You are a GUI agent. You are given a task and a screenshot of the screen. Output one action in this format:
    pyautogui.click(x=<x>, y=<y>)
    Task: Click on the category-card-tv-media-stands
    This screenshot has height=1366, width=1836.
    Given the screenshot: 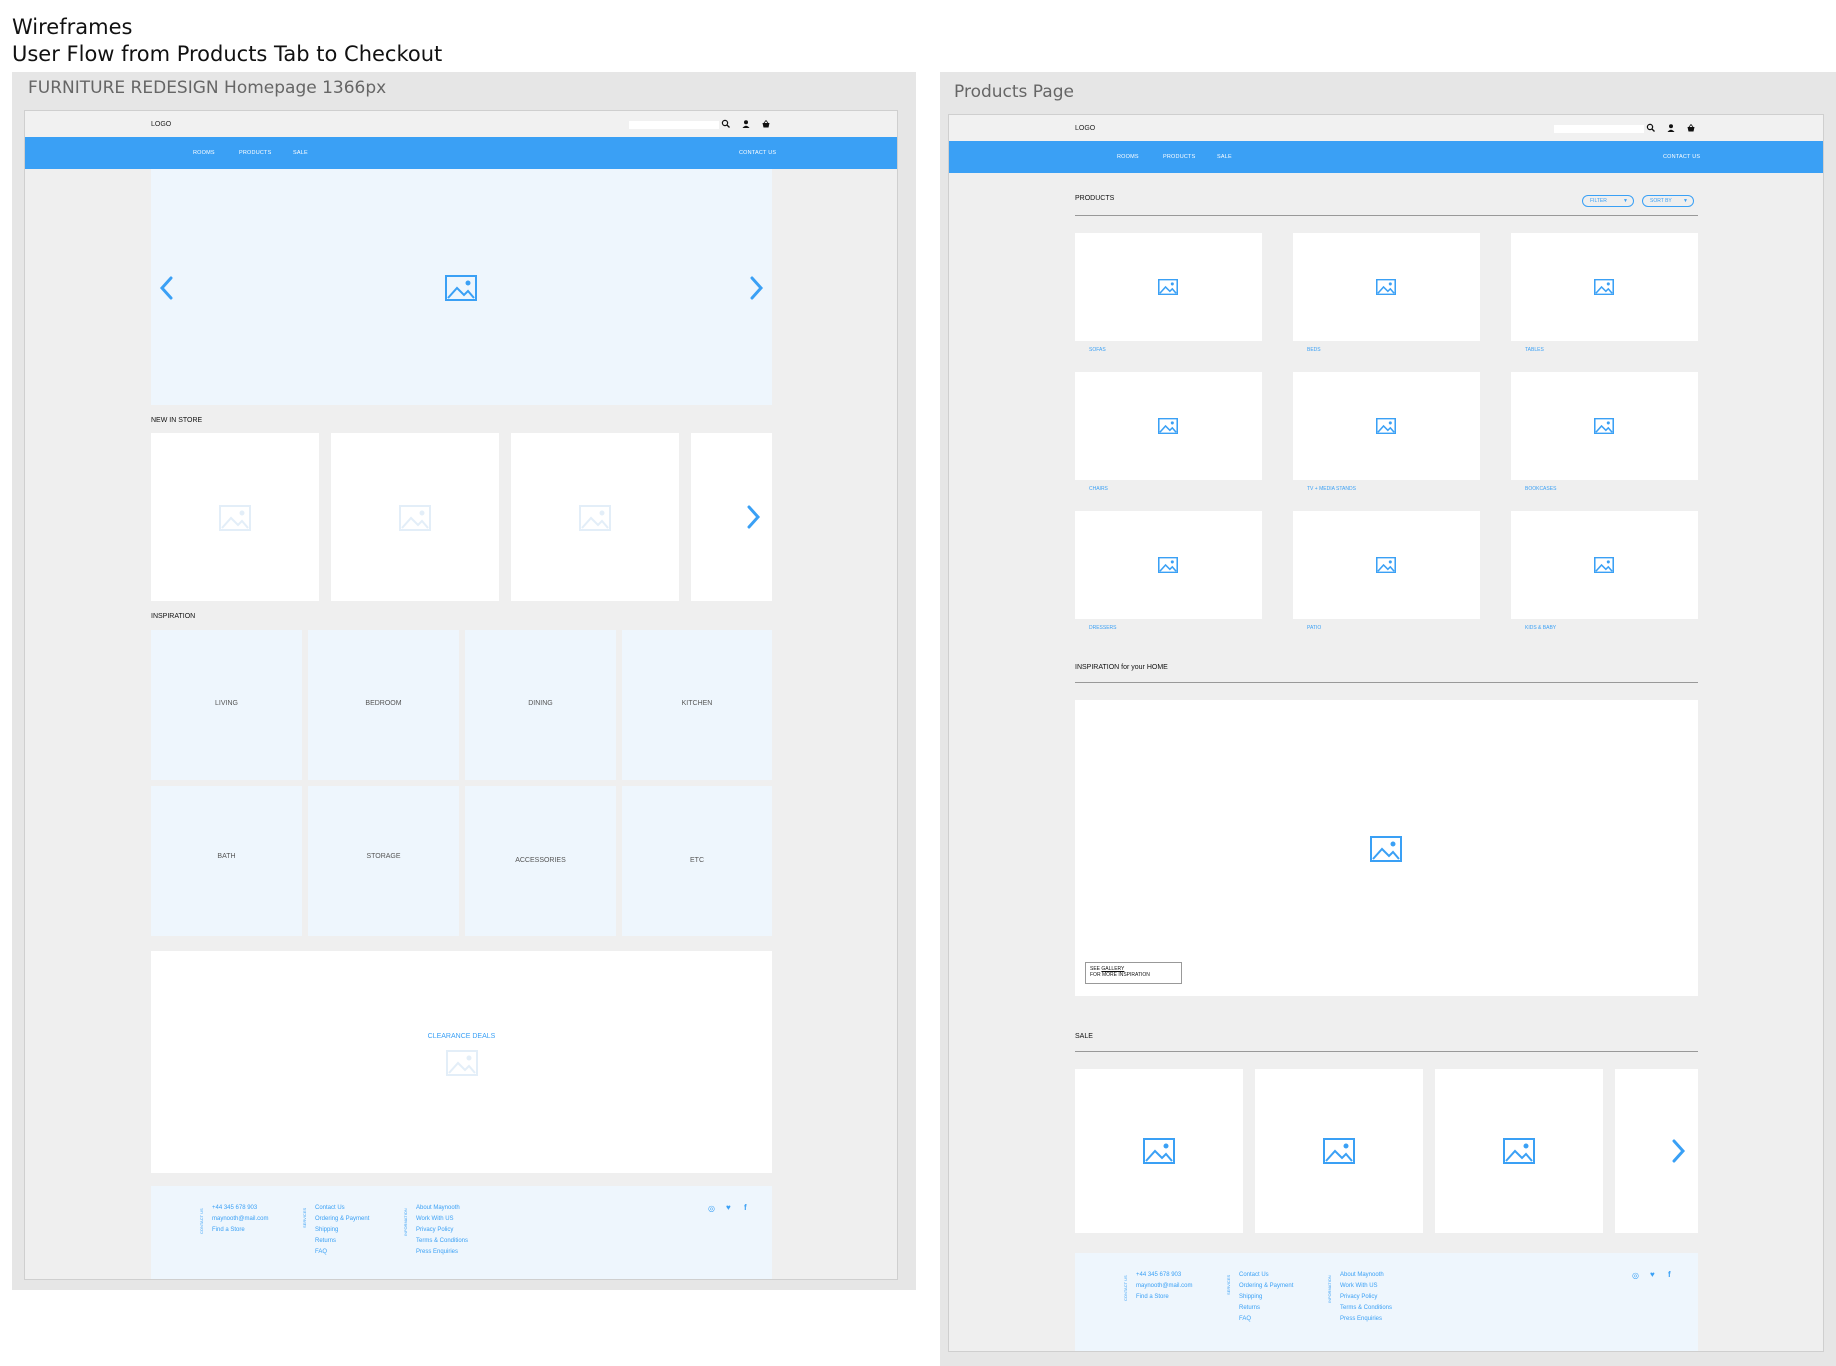 What is the action you would take?
    pyautogui.click(x=1386, y=426)
    